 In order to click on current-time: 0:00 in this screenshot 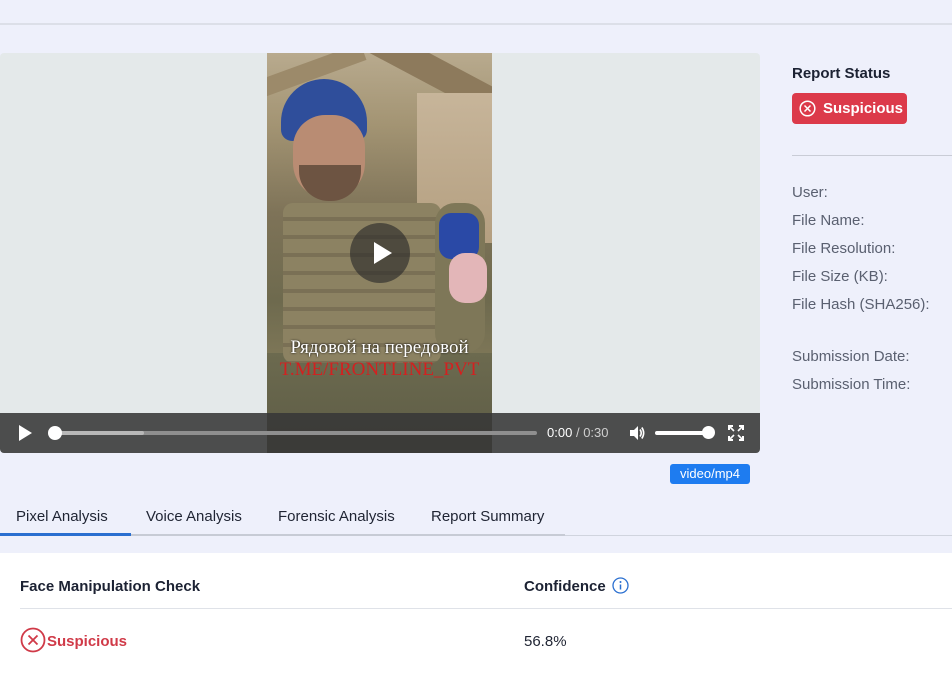, I will do `click(560, 432)`.